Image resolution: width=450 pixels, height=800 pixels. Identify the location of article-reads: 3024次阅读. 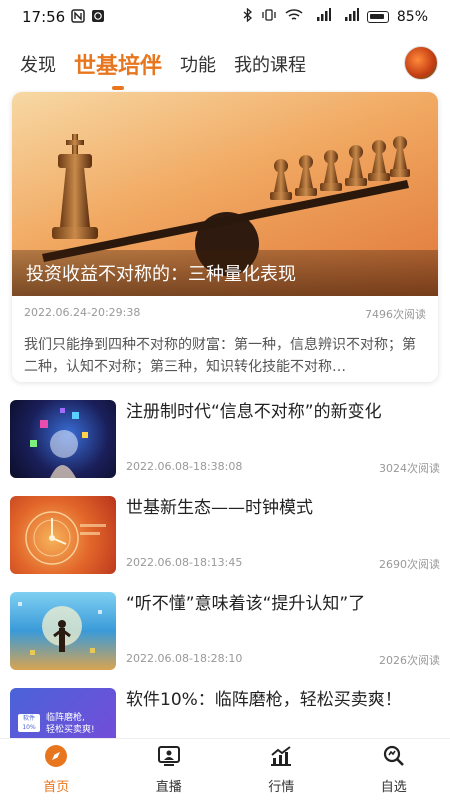
(409, 468).